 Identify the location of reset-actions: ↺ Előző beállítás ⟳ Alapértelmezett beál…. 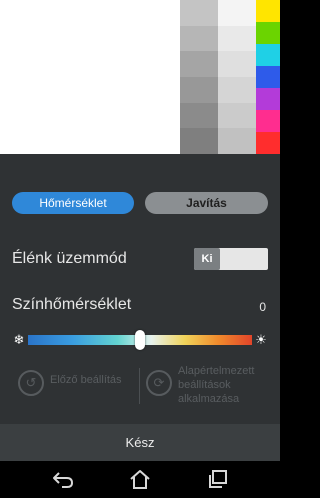
(140, 390).